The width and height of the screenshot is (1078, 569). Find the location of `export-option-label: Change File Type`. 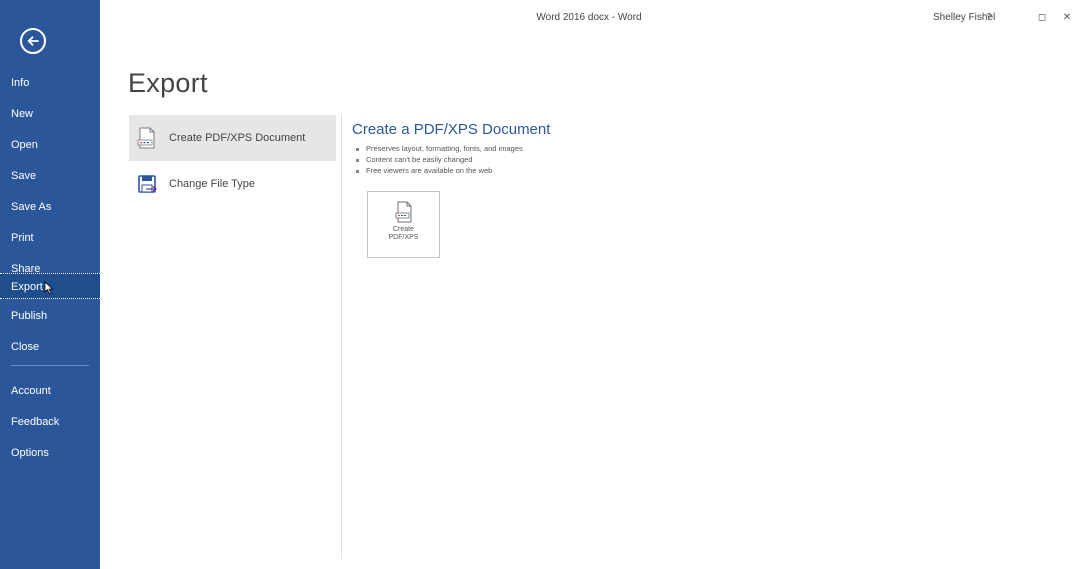

export-option-label: Change File Type is located at coordinates (212, 184).